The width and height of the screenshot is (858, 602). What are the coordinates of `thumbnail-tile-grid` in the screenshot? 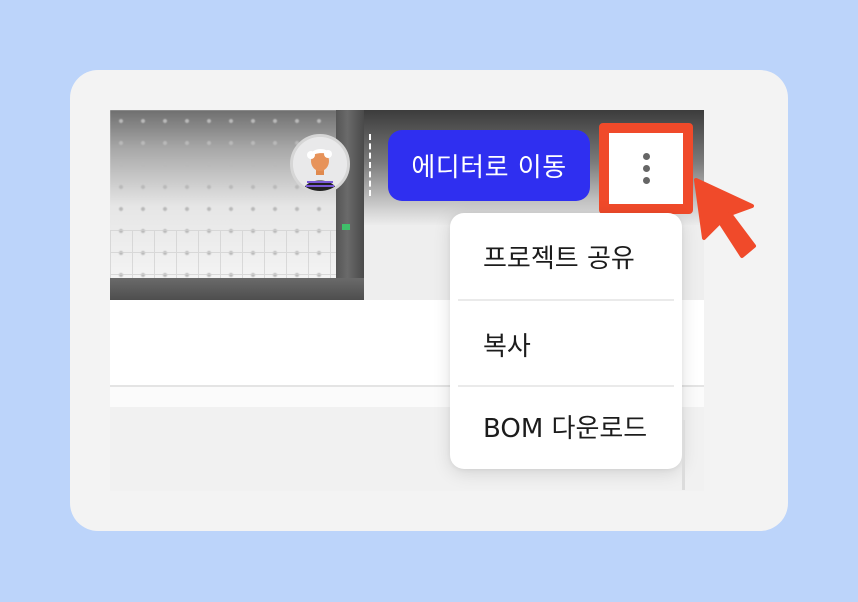 It's located at (225, 257).